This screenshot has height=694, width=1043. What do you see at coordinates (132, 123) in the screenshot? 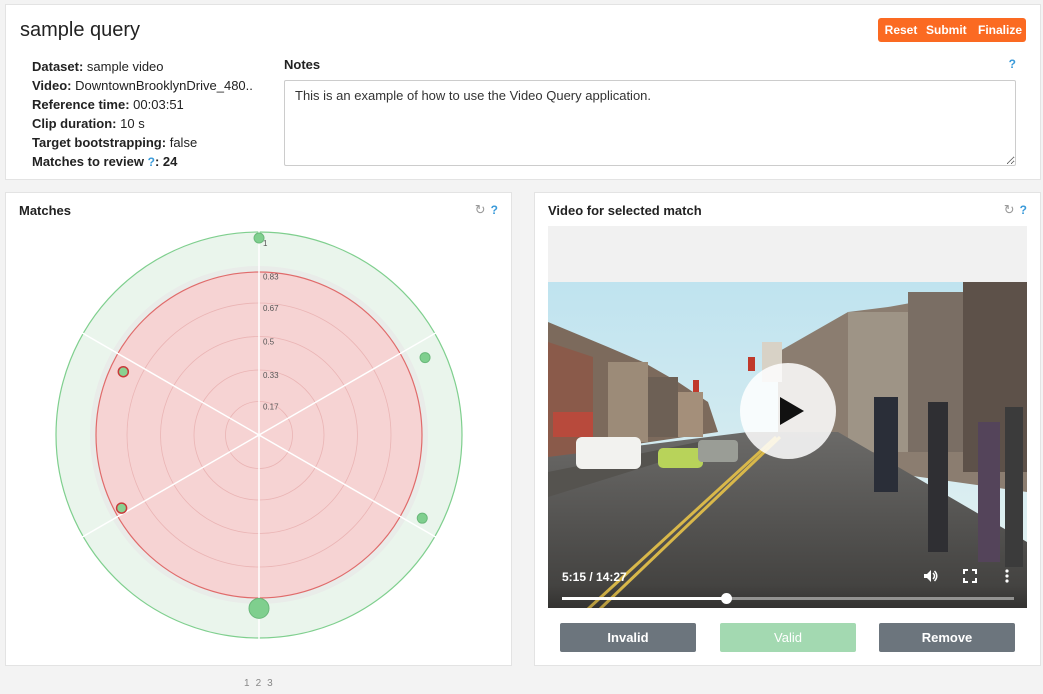
I see `meta-value: 10 s` at bounding box center [132, 123].